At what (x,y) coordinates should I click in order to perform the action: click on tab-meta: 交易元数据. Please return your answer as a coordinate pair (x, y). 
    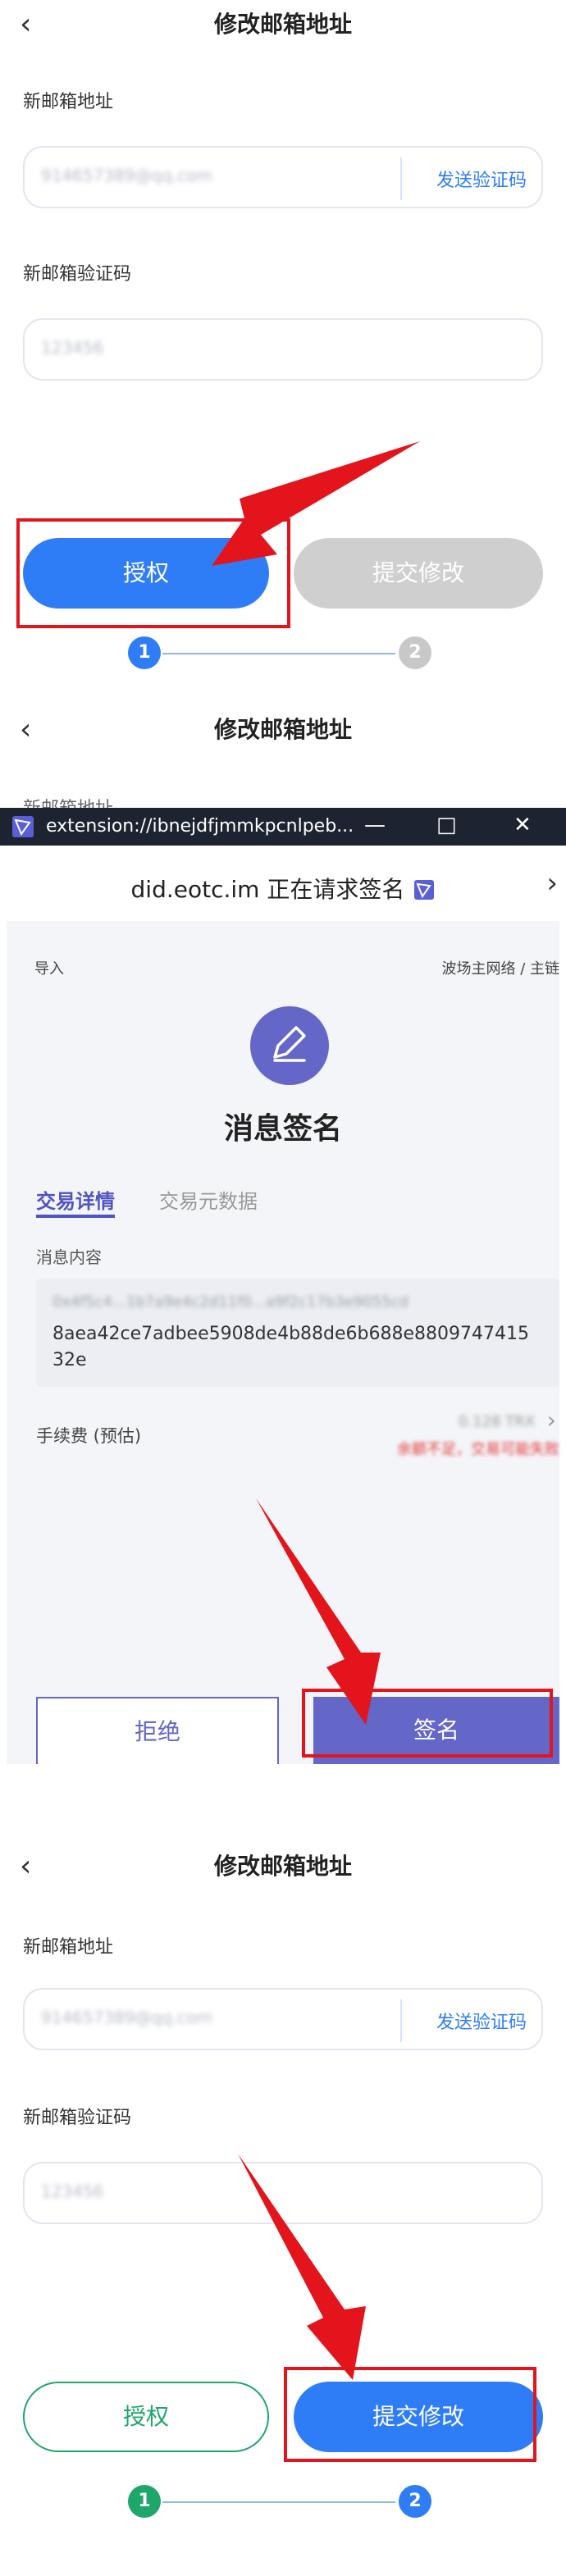
    Looking at the image, I should click on (208, 1199).